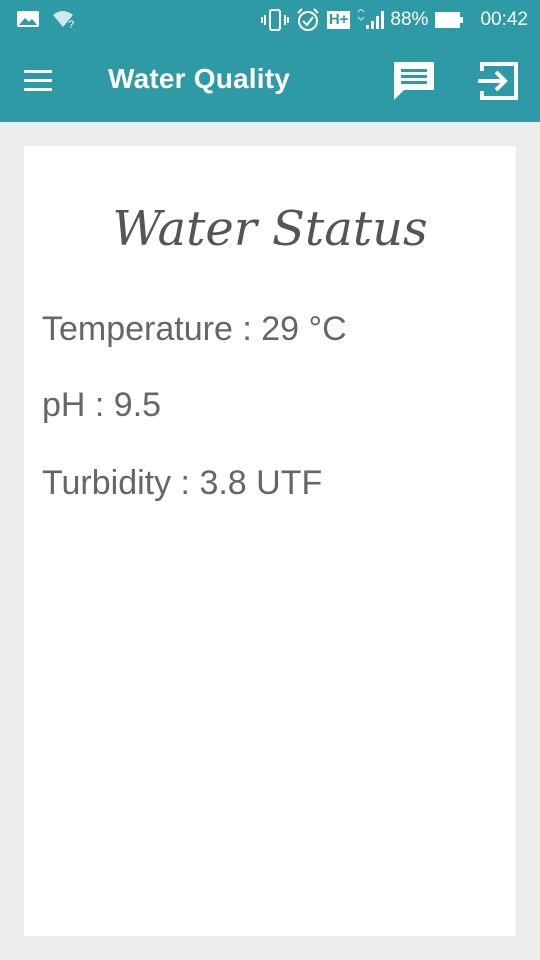 The width and height of the screenshot is (540, 960). I want to click on image-icon, so click(28, 19).